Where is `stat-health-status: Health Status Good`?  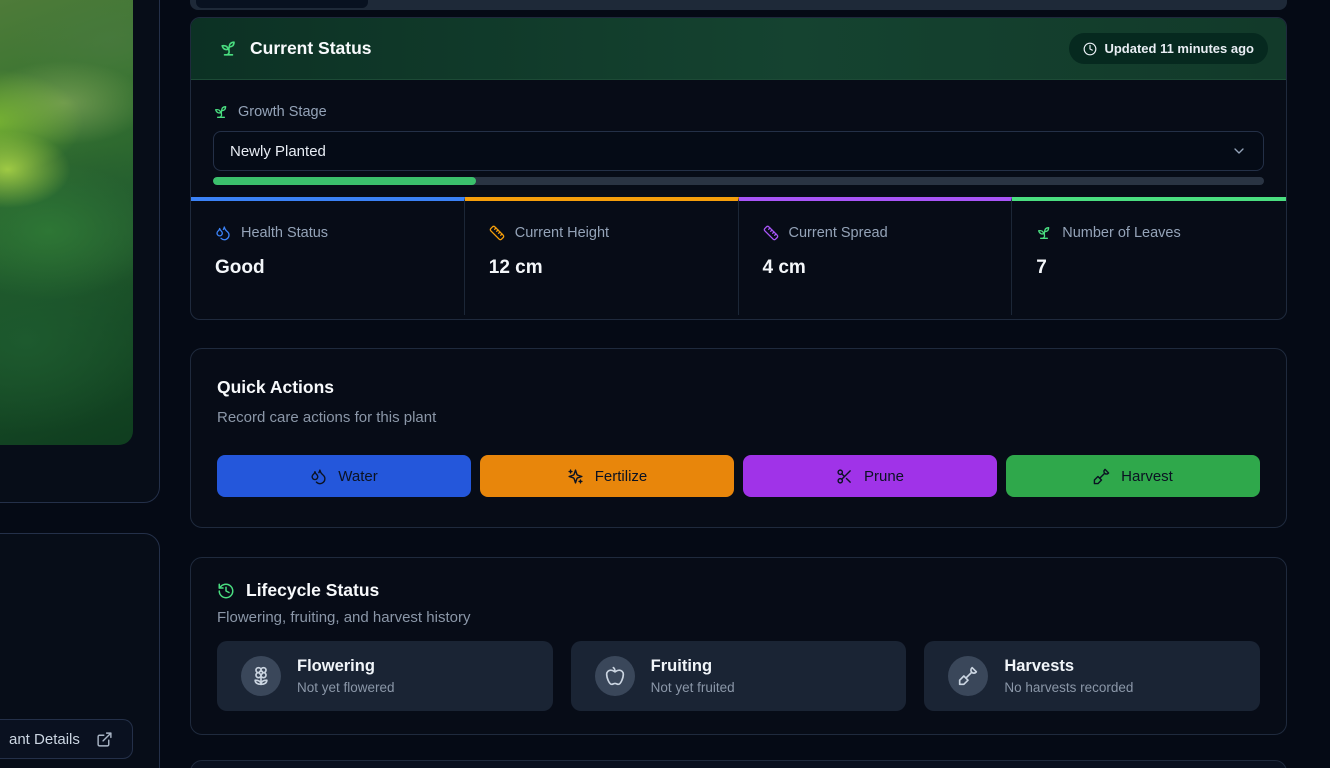
stat-health-status: Health Status Good is located at coordinates (328, 256).